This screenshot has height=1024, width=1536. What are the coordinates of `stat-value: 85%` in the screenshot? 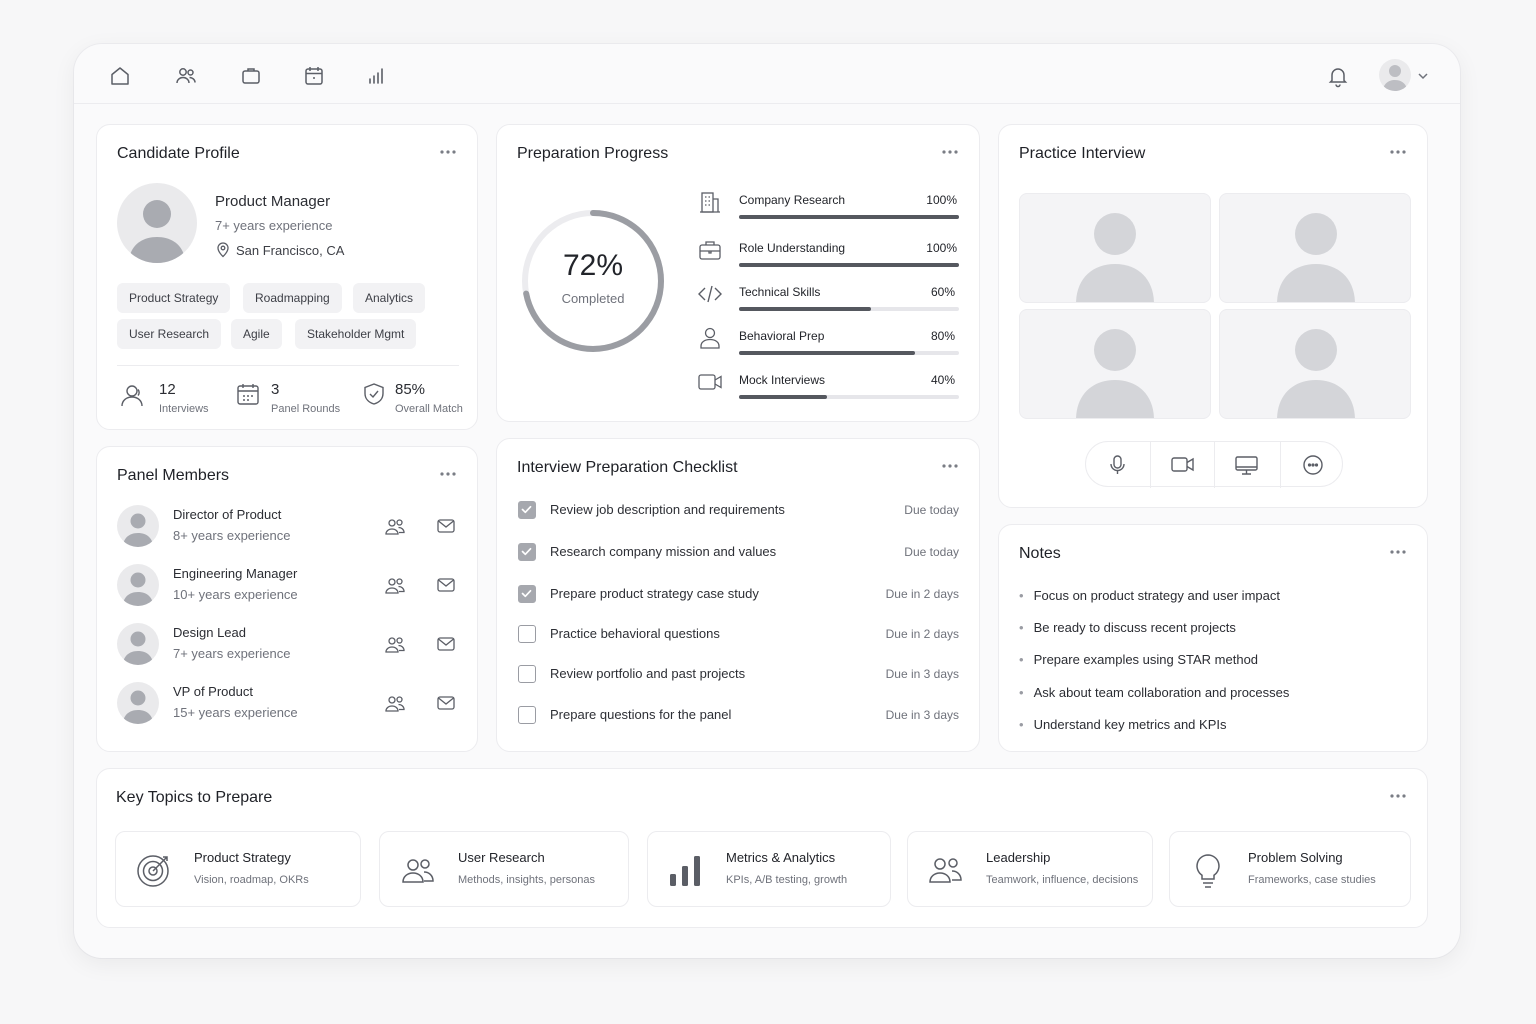 It's located at (410, 389).